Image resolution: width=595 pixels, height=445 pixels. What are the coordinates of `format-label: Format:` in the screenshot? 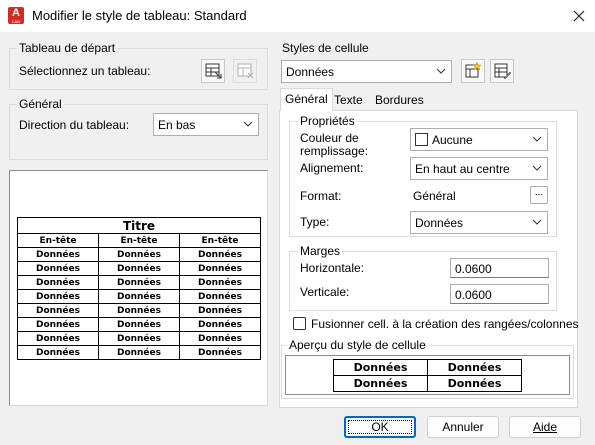 It's located at (321, 196).